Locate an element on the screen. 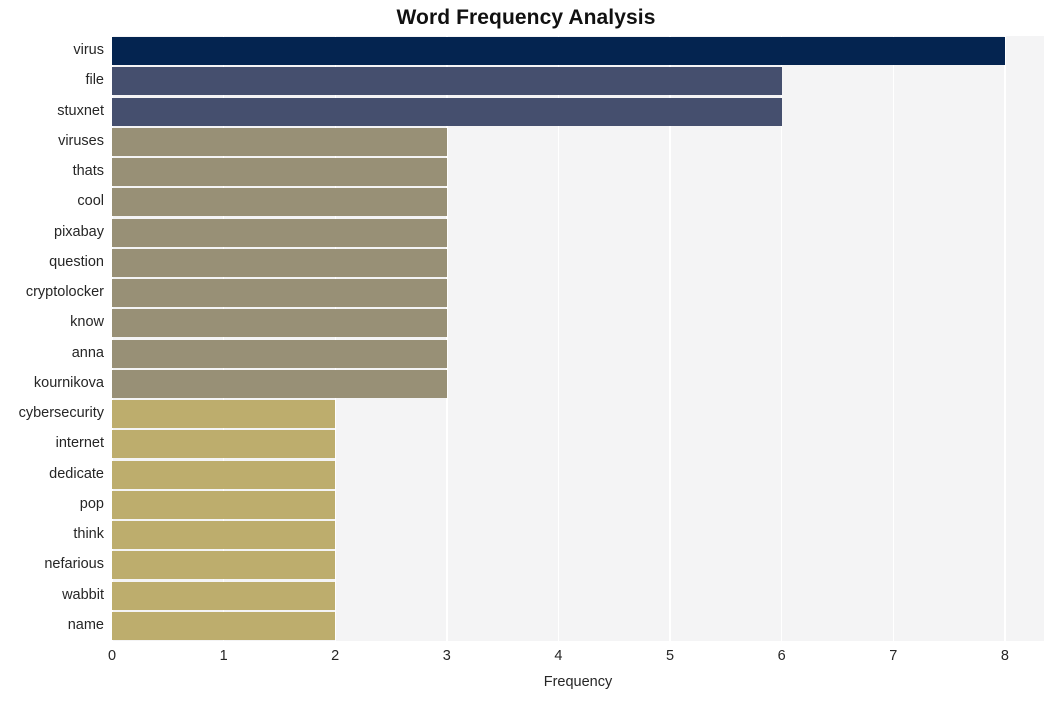 The width and height of the screenshot is (1052, 701). y-axis-label-pixabay: pixabay is located at coordinates (79, 231).